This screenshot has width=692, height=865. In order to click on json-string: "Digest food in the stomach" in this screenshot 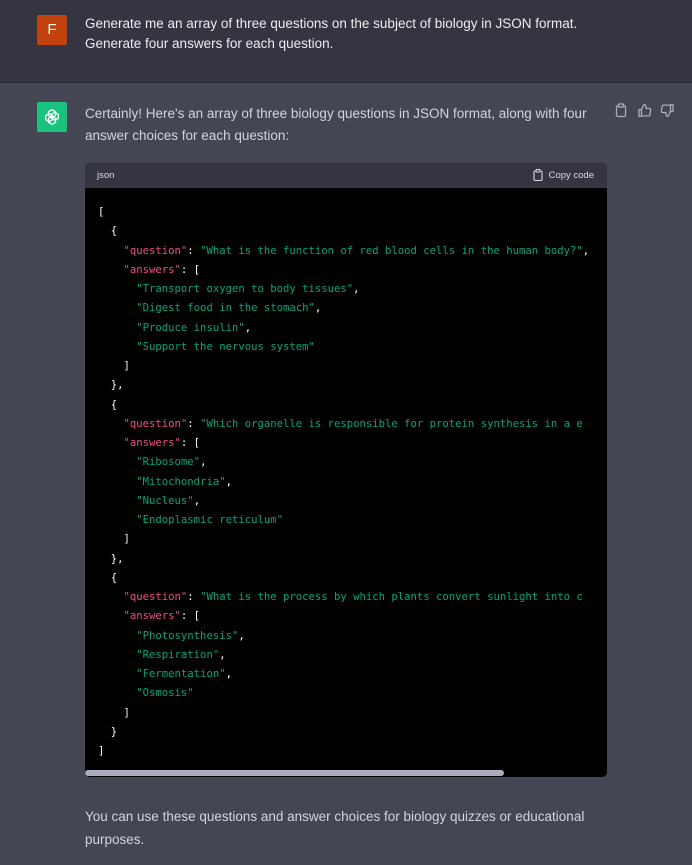, I will do `click(225, 308)`.